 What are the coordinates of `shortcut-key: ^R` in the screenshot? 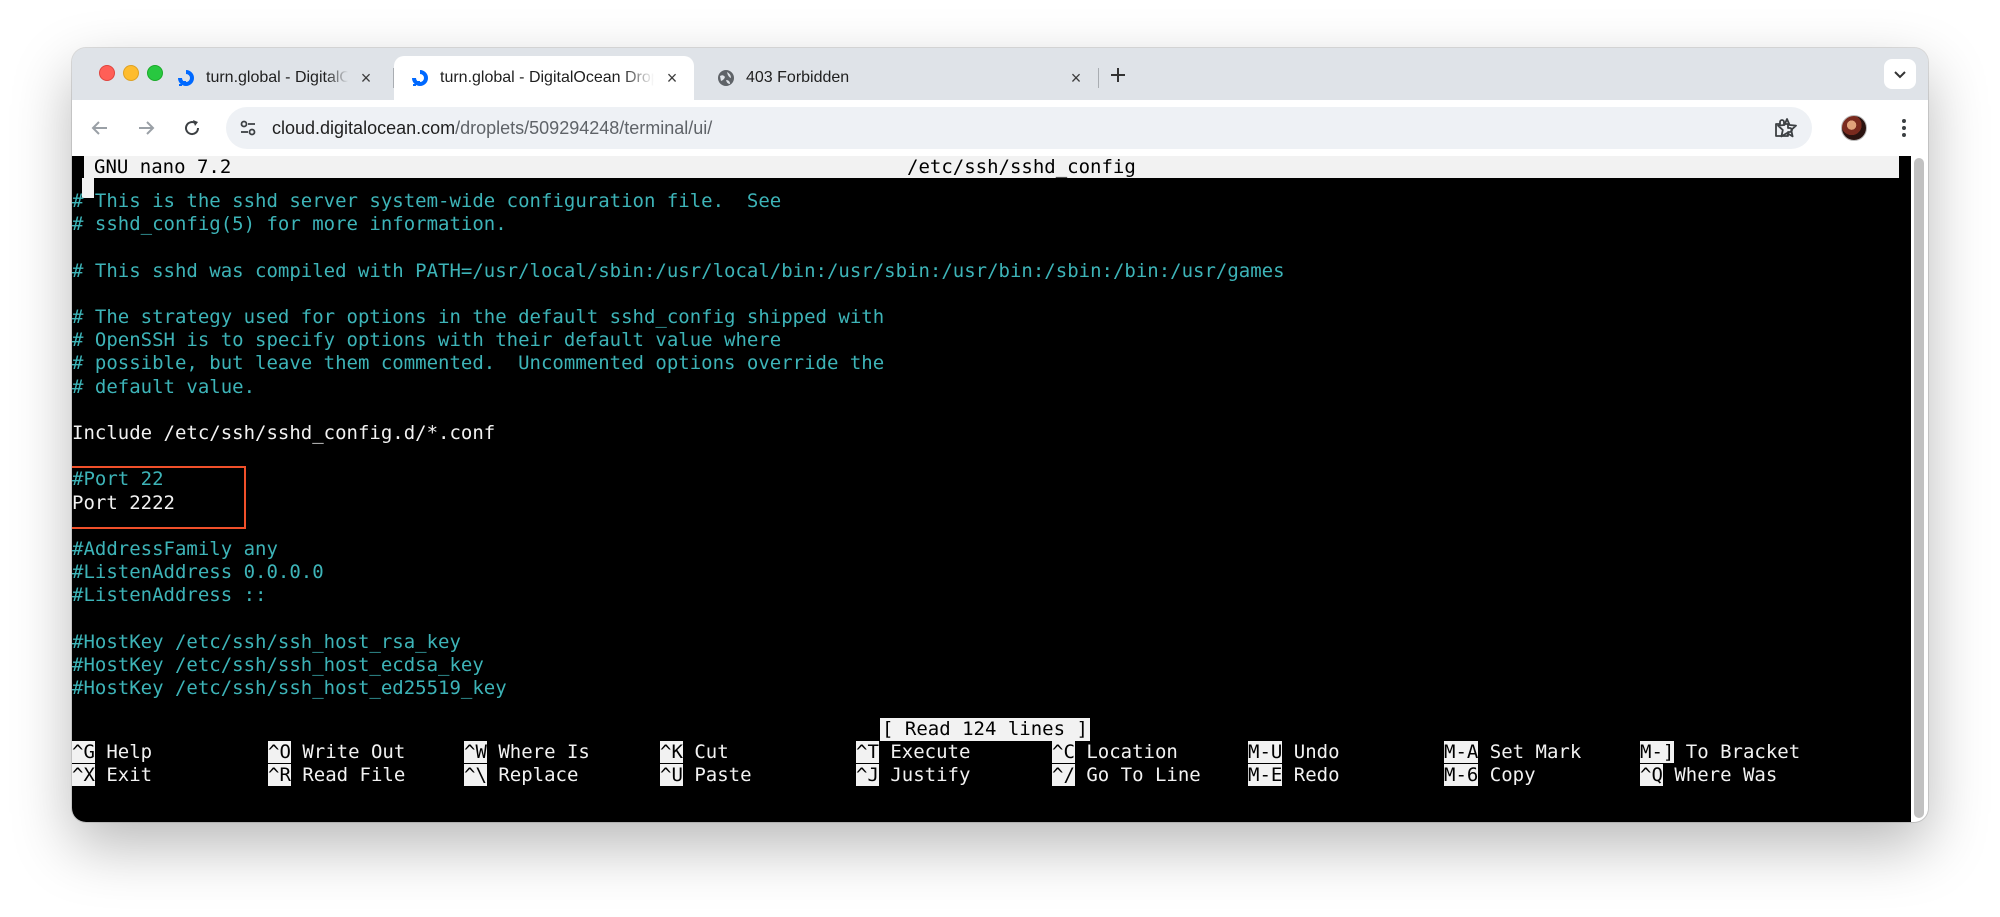 It's located at (279, 775).